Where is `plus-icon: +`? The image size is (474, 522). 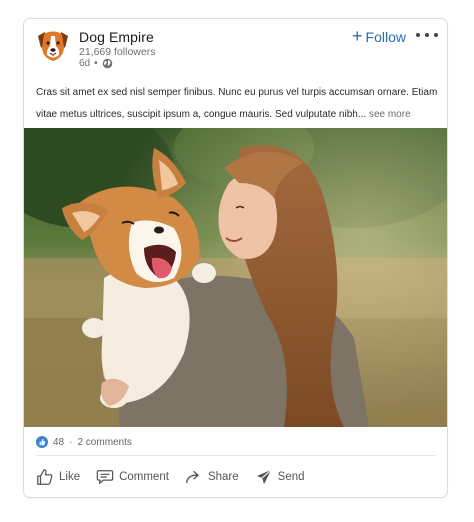 plus-icon: + is located at coordinates (357, 36).